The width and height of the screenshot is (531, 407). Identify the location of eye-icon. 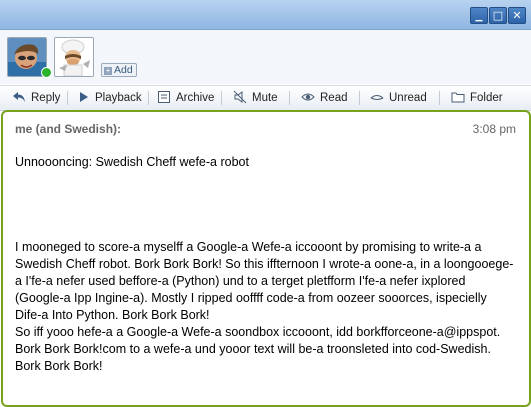
(308, 97).